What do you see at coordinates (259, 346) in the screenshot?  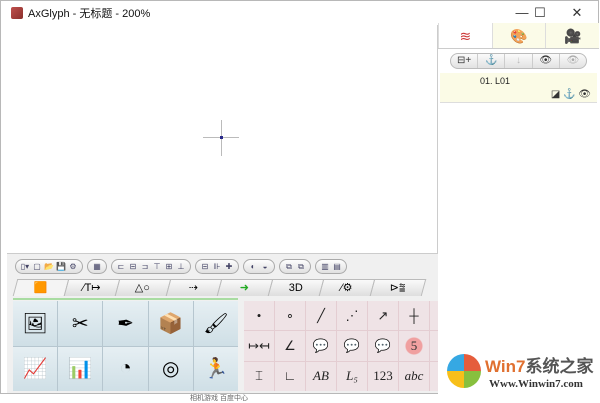 I see `shape-tool-button: ↦↤` at bounding box center [259, 346].